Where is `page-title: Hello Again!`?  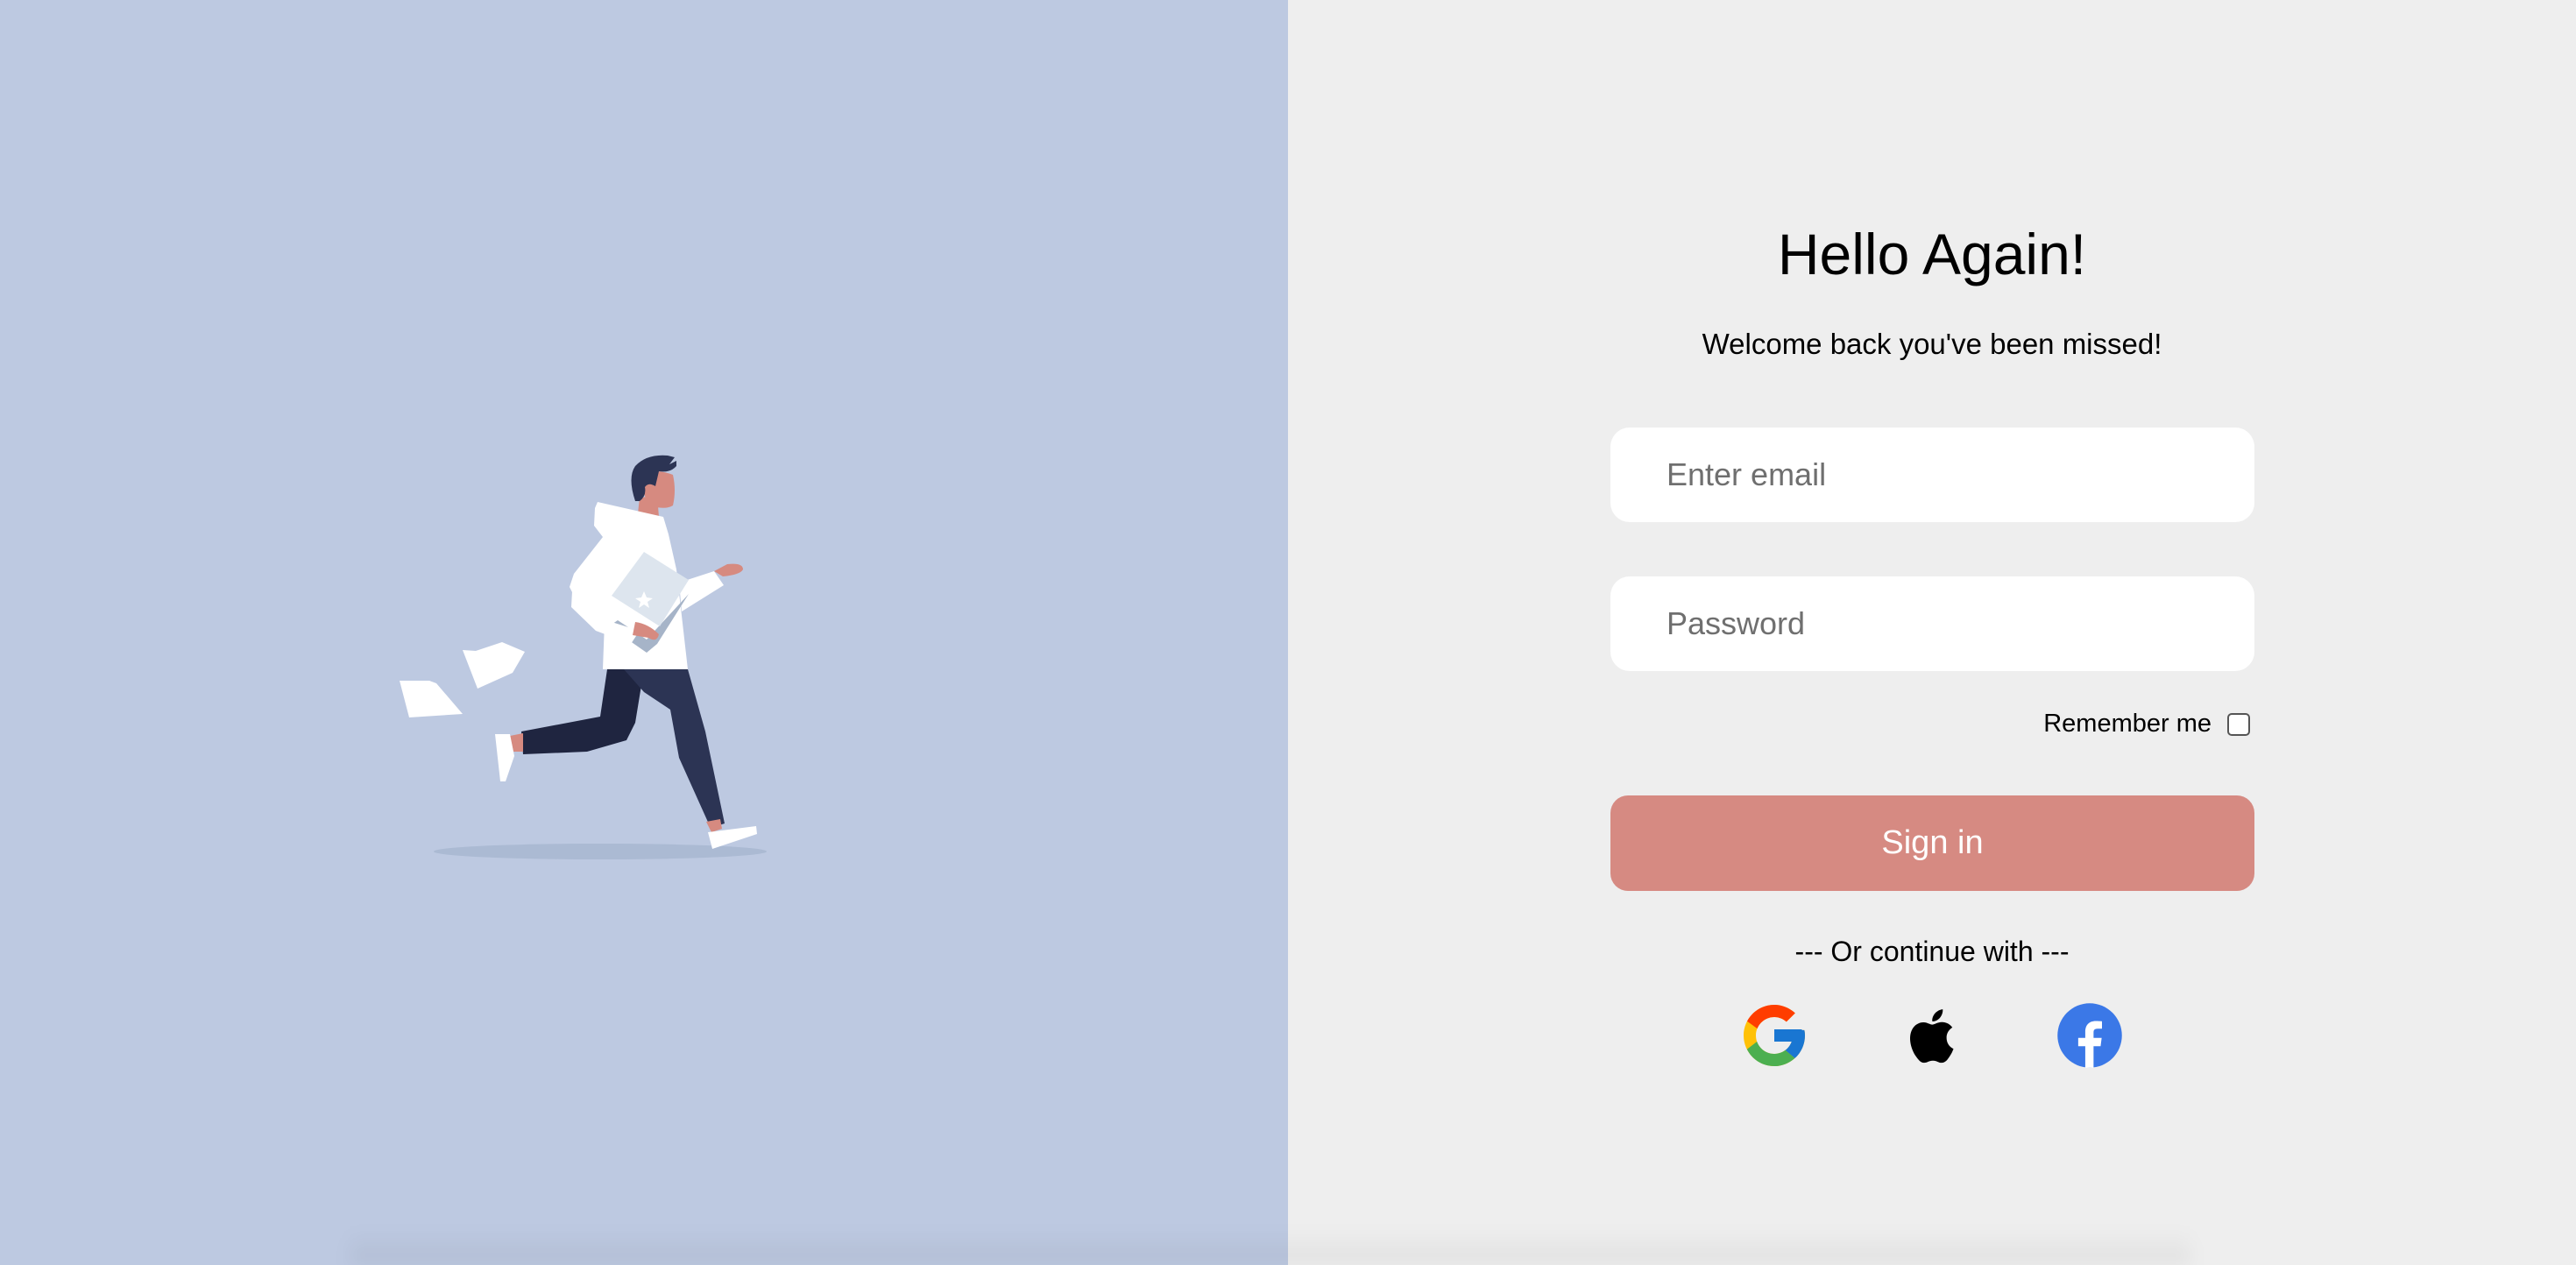
page-title: Hello Again! is located at coordinates (1932, 254).